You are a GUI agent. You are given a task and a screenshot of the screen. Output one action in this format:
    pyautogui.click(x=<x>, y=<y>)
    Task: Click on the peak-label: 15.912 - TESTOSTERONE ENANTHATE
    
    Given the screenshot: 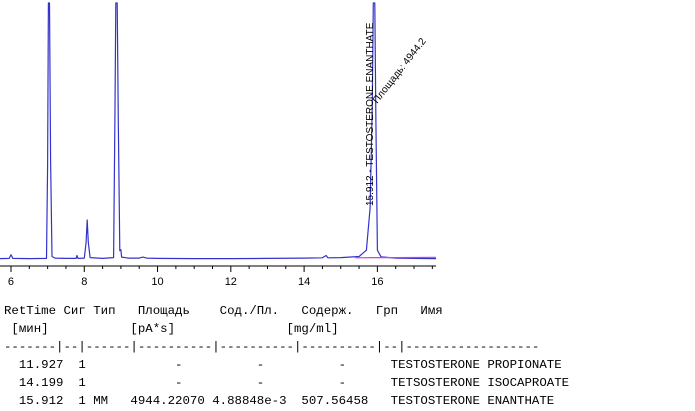 What is the action you would take?
    pyautogui.click(x=370, y=114)
    